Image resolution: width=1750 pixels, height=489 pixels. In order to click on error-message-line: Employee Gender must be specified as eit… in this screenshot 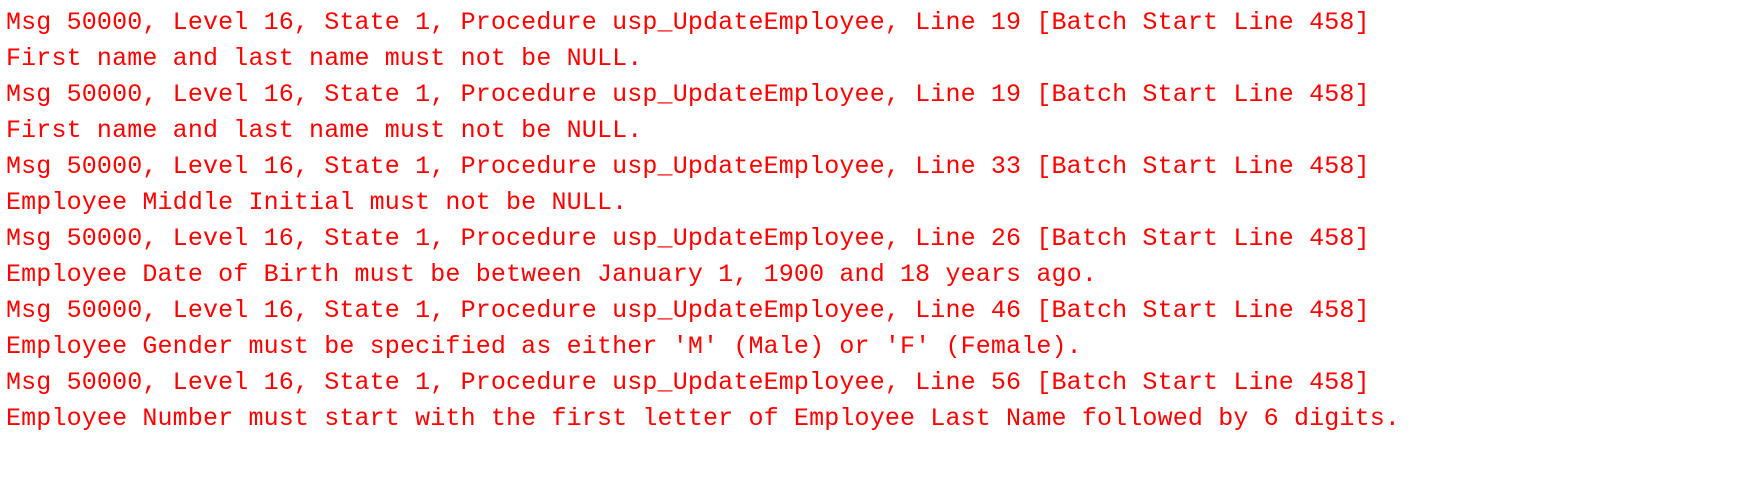, I will do `click(544, 346)`.